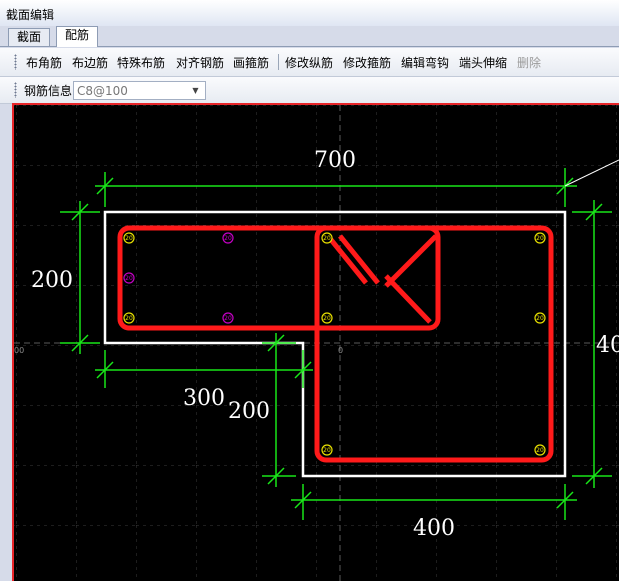 This screenshot has width=619, height=581. What do you see at coordinates (529, 62) in the screenshot?
I see `delete-button: 删除` at bounding box center [529, 62].